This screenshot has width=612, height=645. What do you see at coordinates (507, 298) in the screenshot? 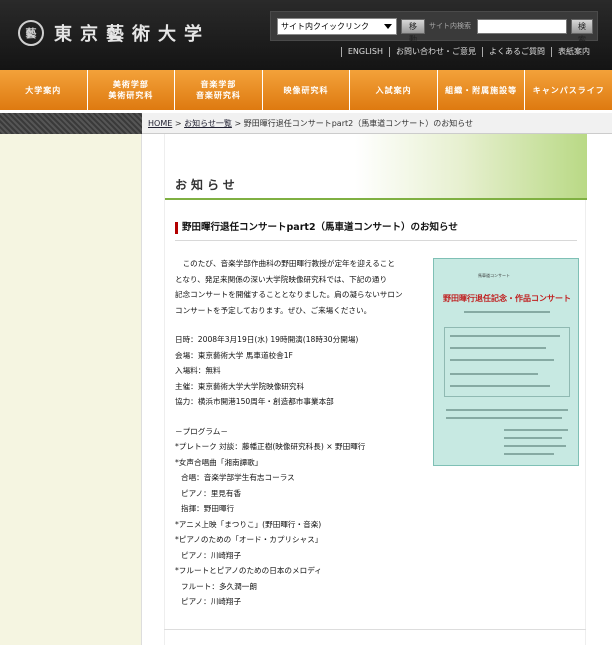
I see `poster-title: 野田暉行退任記念・作品コンサート` at bounding box center [507, 298].